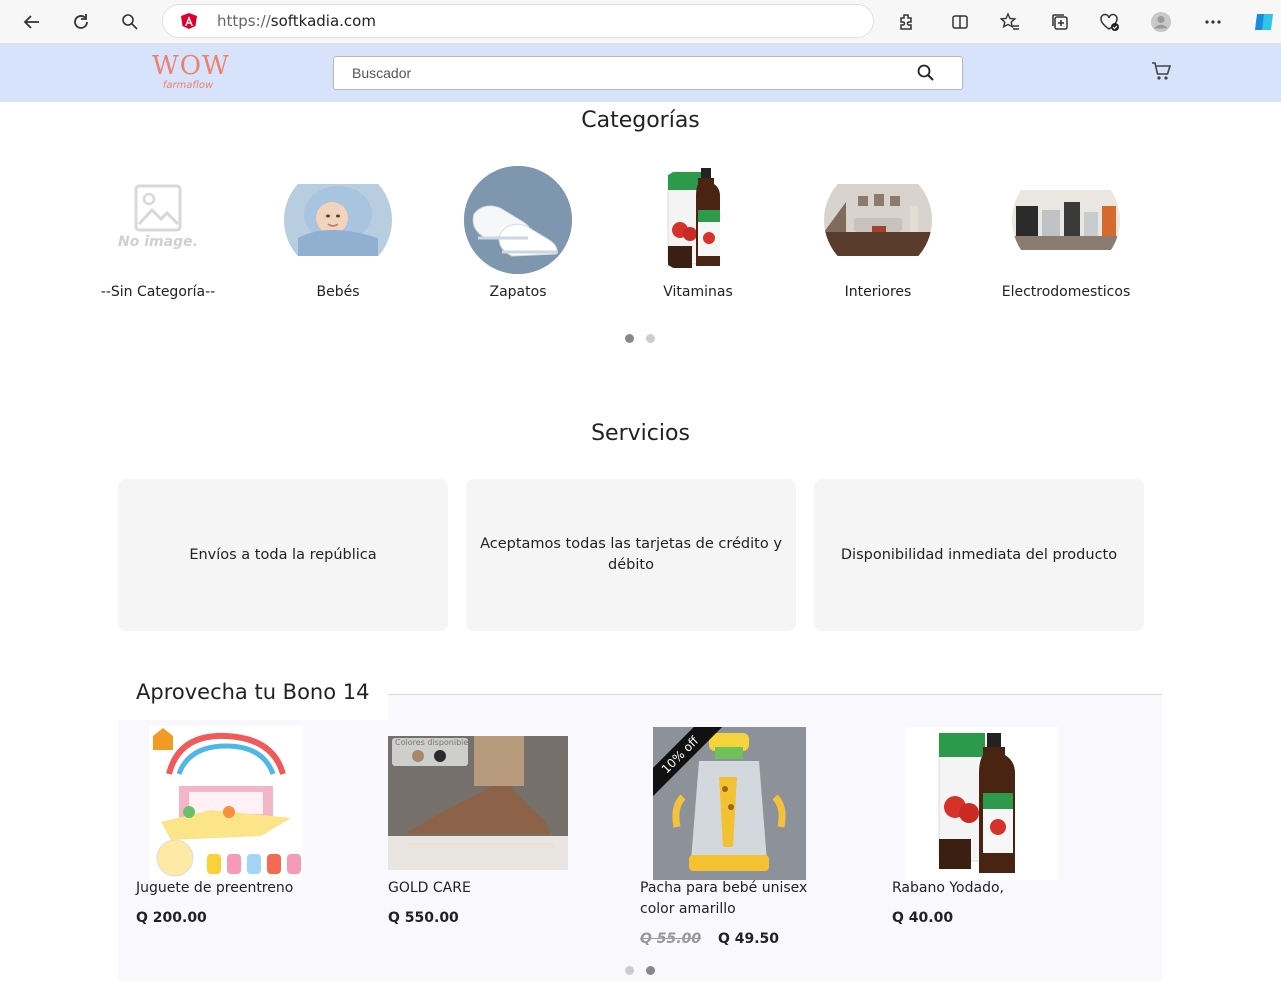  I want to click on category-electrodomesticos: Electrodomesticos, so click(1066, 234).